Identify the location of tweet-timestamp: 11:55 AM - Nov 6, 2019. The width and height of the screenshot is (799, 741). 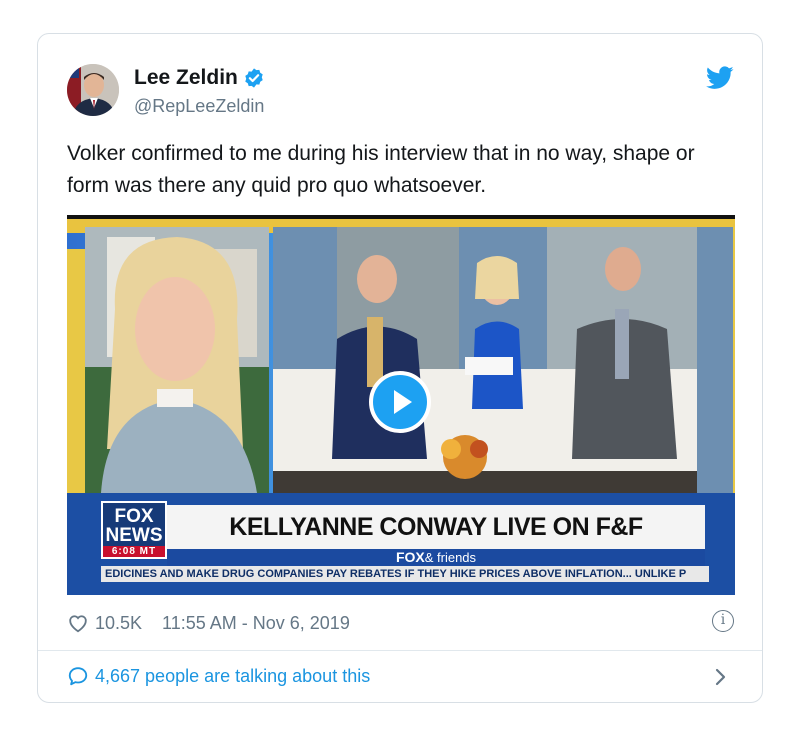
(256, 623).